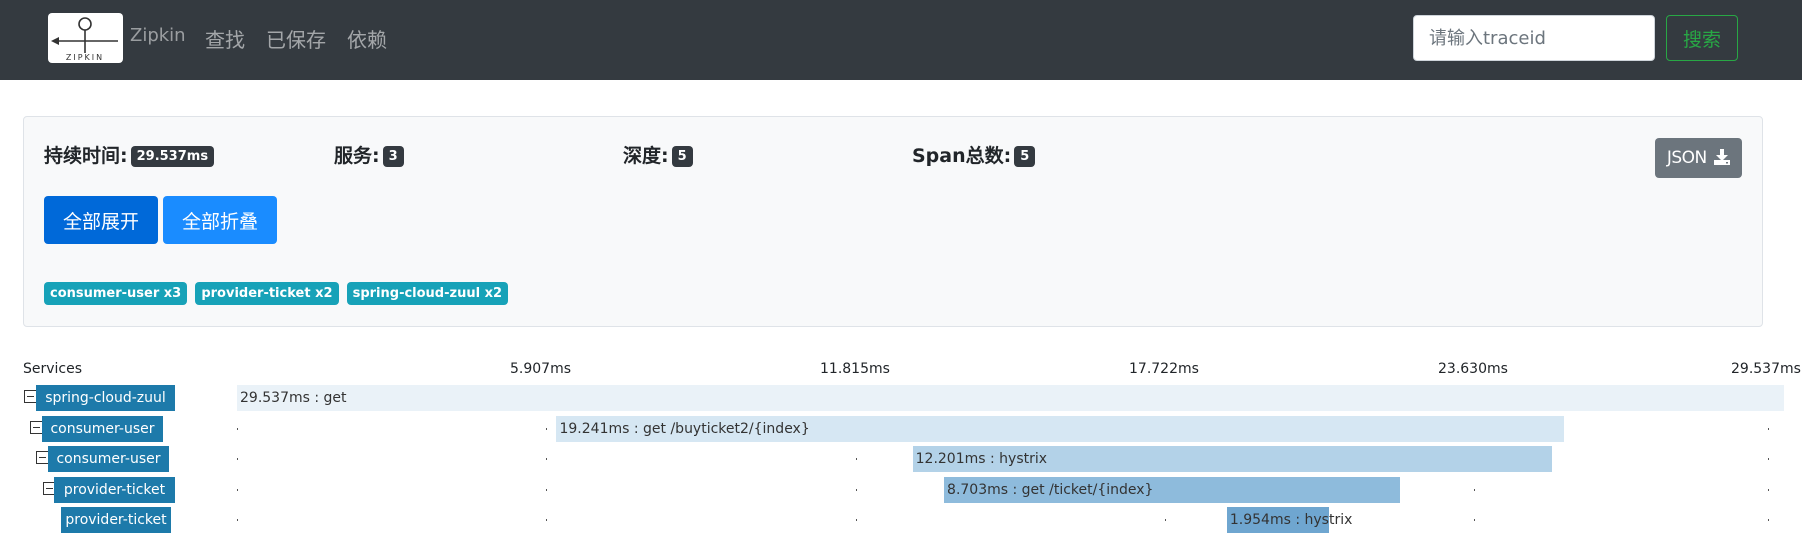 The height and width of the screenshot is (557, 1802). Describe the element at coordinates (1291, 520) in the screenshot. I see `span-label: 1.954ms : hystrix` at that location.